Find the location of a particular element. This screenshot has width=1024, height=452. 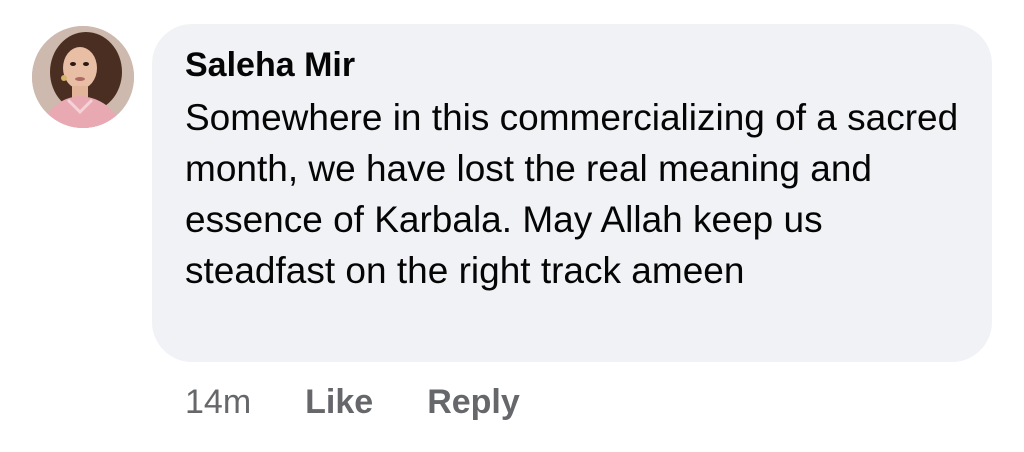

comment-author: Saleha Mir is located at coordinates (571, 65).